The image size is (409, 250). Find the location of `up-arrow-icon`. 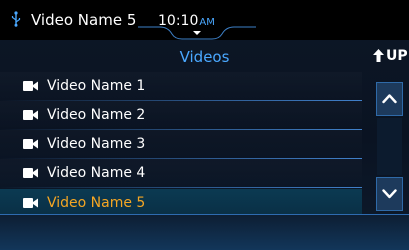

up-arrow-icon is located at coordinates (378, 55).